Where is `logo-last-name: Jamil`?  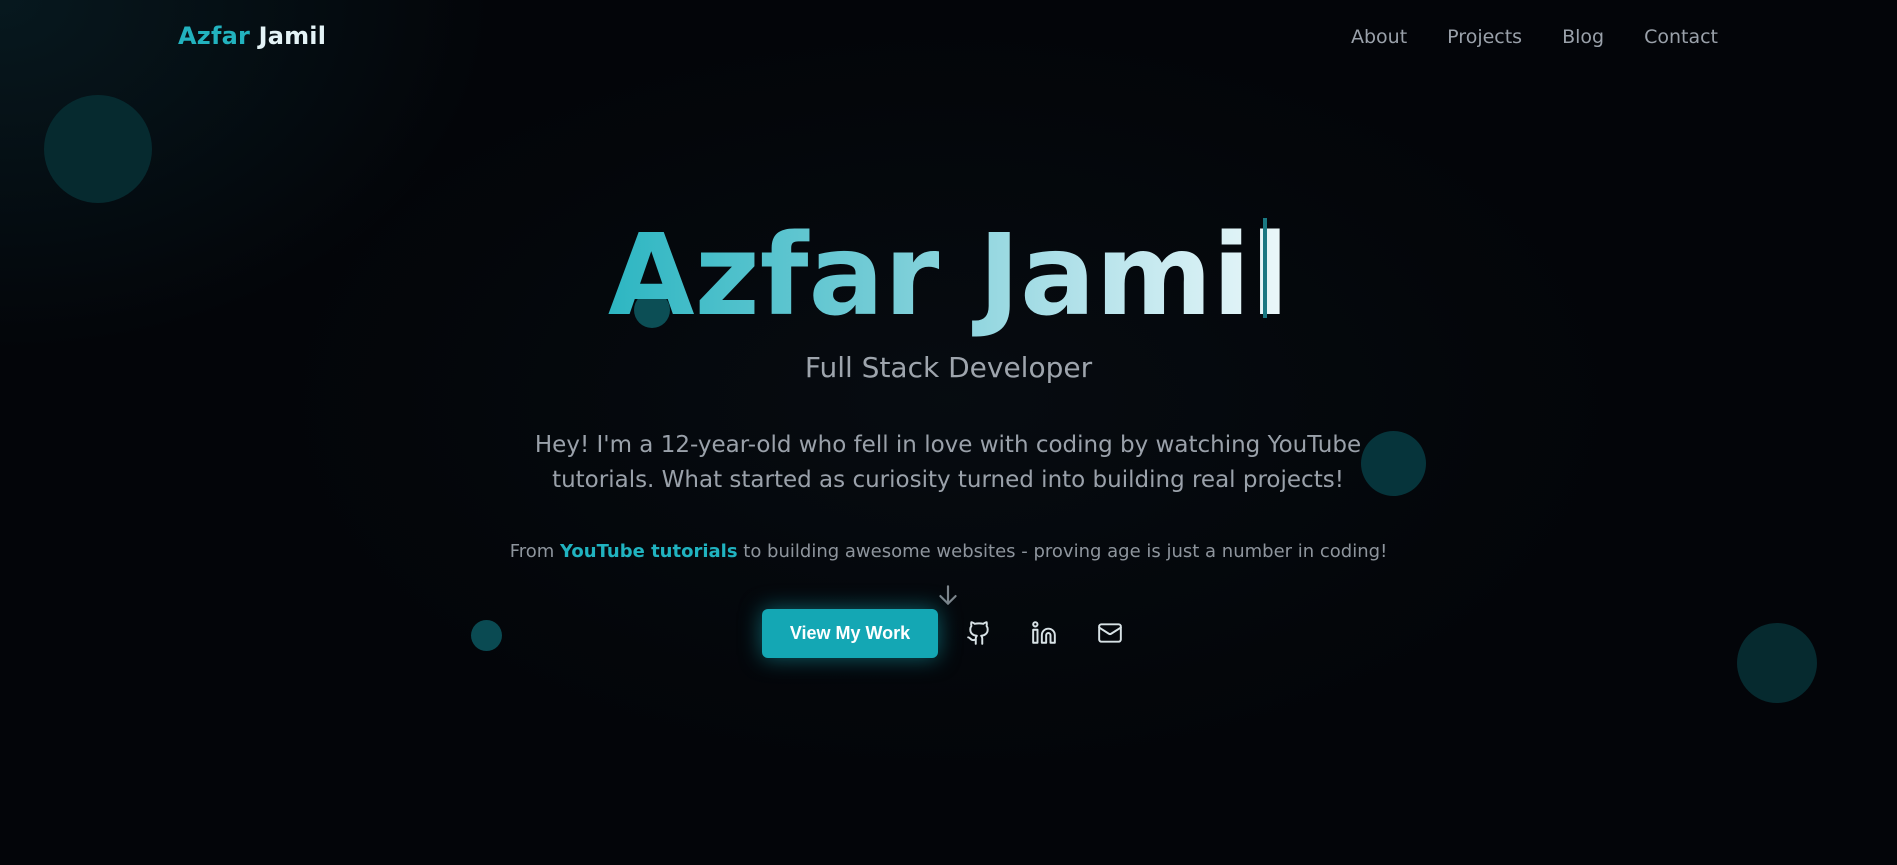 logo-last-name: Jamil is located at coordinates (292, 36).